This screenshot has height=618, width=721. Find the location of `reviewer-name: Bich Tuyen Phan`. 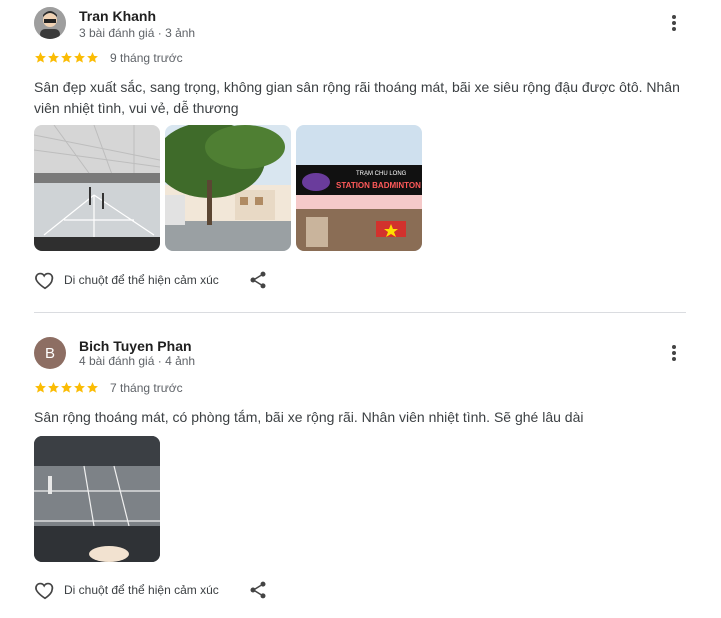

reviewer-name: Bich Tuyen Phan is located at coordinates (135, 346).